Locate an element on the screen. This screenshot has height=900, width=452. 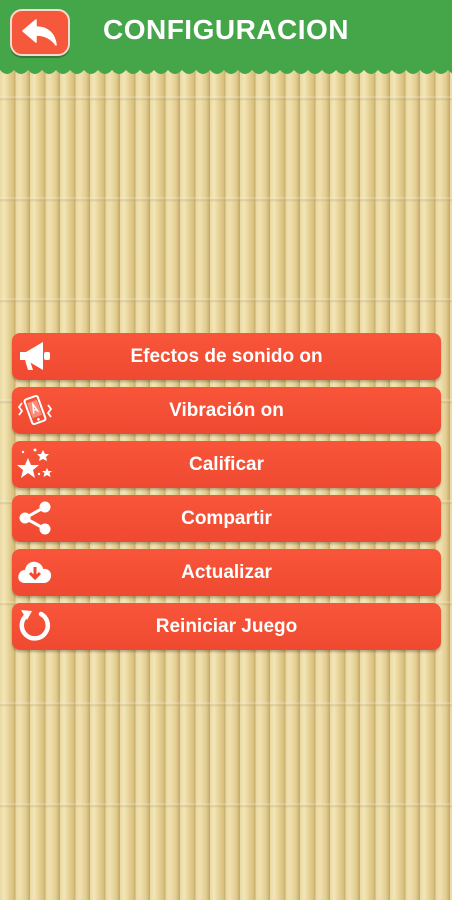
stars-icon is located at coordinates (35, 464).